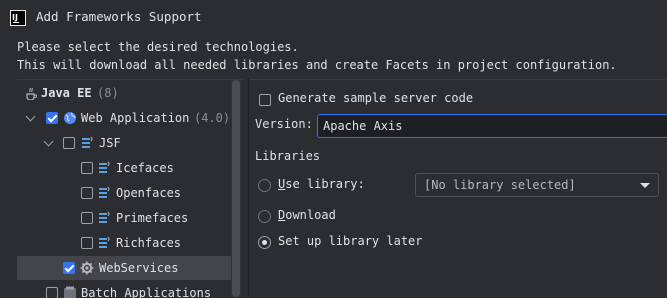  I want to click on tree-item-label: JSF, so click(110, 143).